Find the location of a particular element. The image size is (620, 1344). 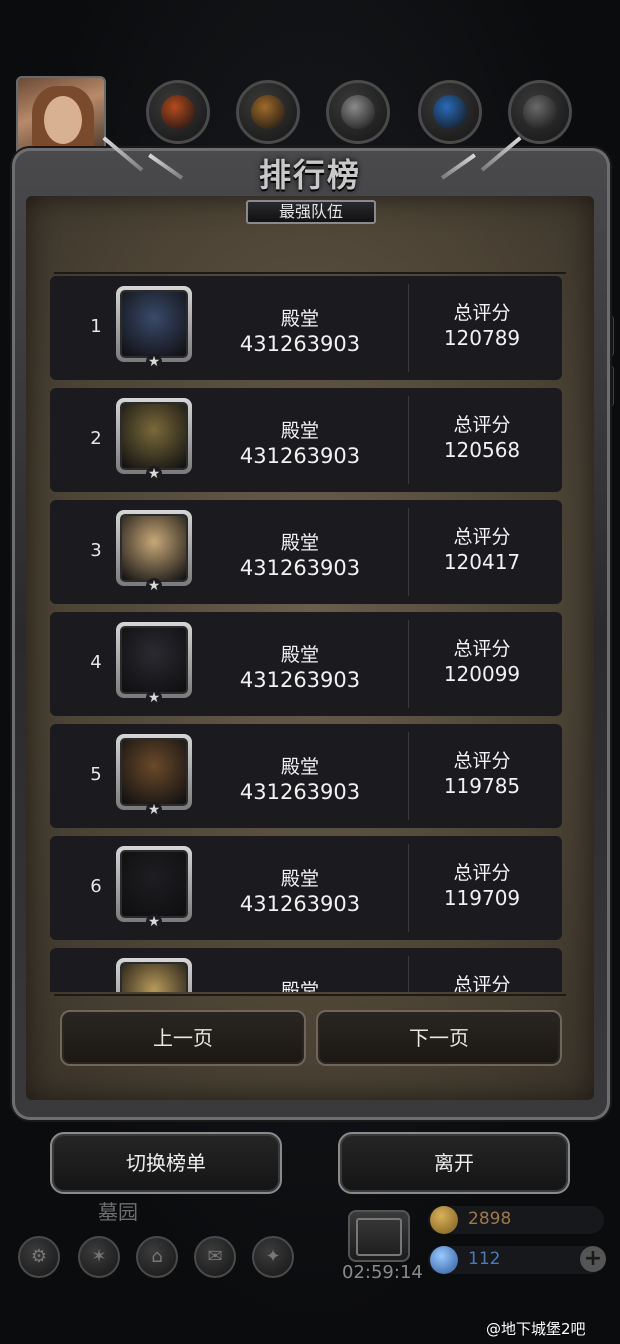

rank-number: 1 is located at coordinates (96, 326).